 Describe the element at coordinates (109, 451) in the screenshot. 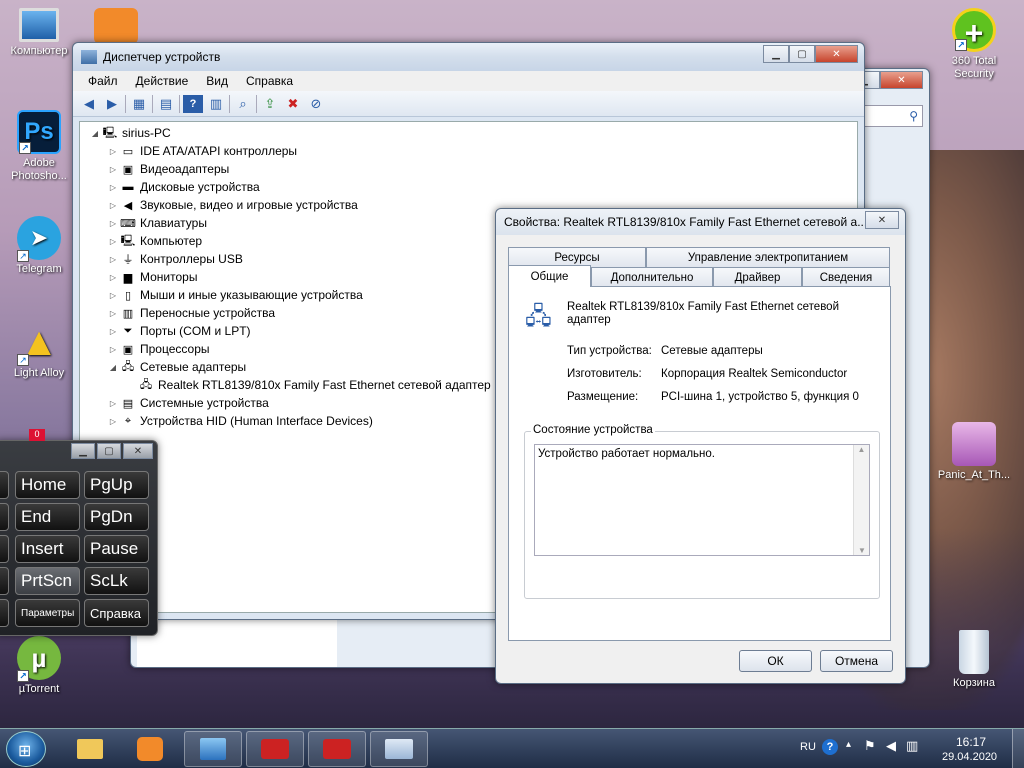

I see `osk-maximize-button: ▢` at that location.